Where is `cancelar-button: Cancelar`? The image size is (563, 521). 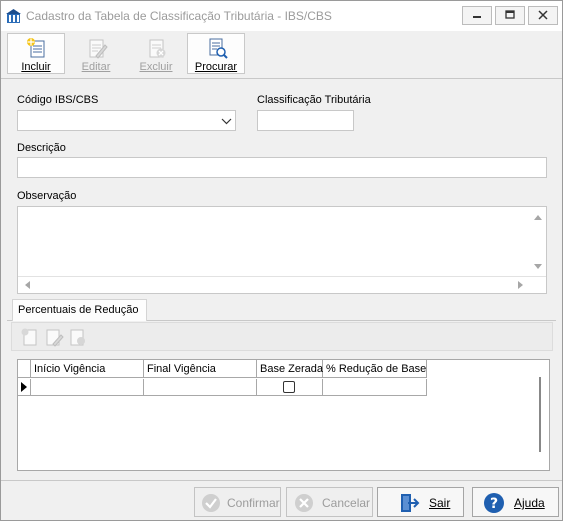
cancelar-button: Cancelar is located at coordinates (329, 502).